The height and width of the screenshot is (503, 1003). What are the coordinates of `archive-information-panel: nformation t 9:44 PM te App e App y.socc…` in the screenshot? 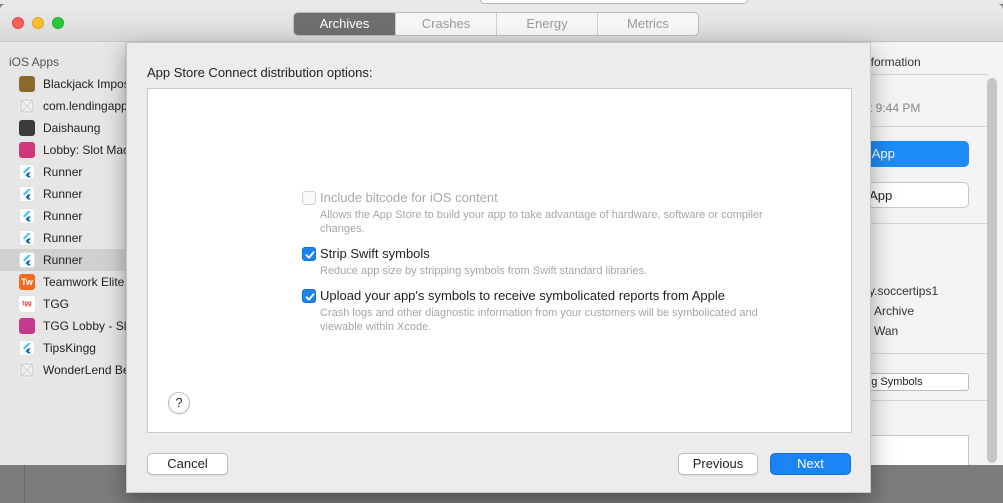 It's located at (928, 254).